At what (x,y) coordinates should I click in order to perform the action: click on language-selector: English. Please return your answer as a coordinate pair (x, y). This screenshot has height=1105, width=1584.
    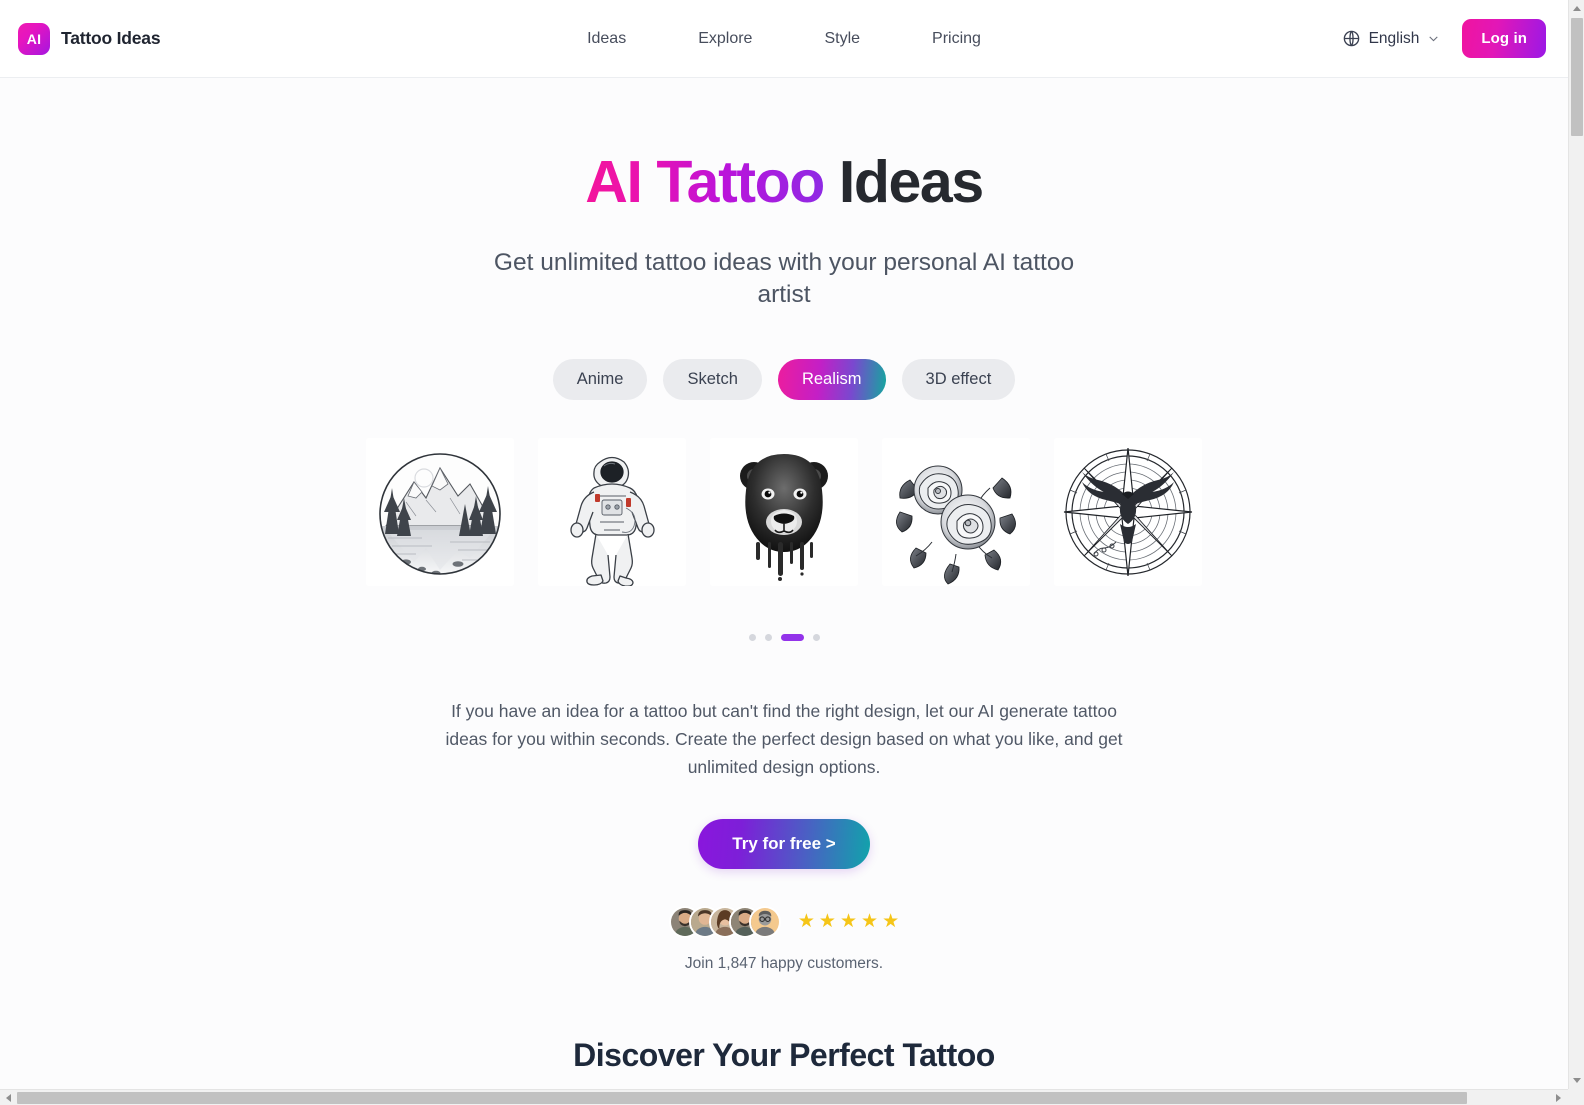
    Looking at the image, I should click on (1391, 38).